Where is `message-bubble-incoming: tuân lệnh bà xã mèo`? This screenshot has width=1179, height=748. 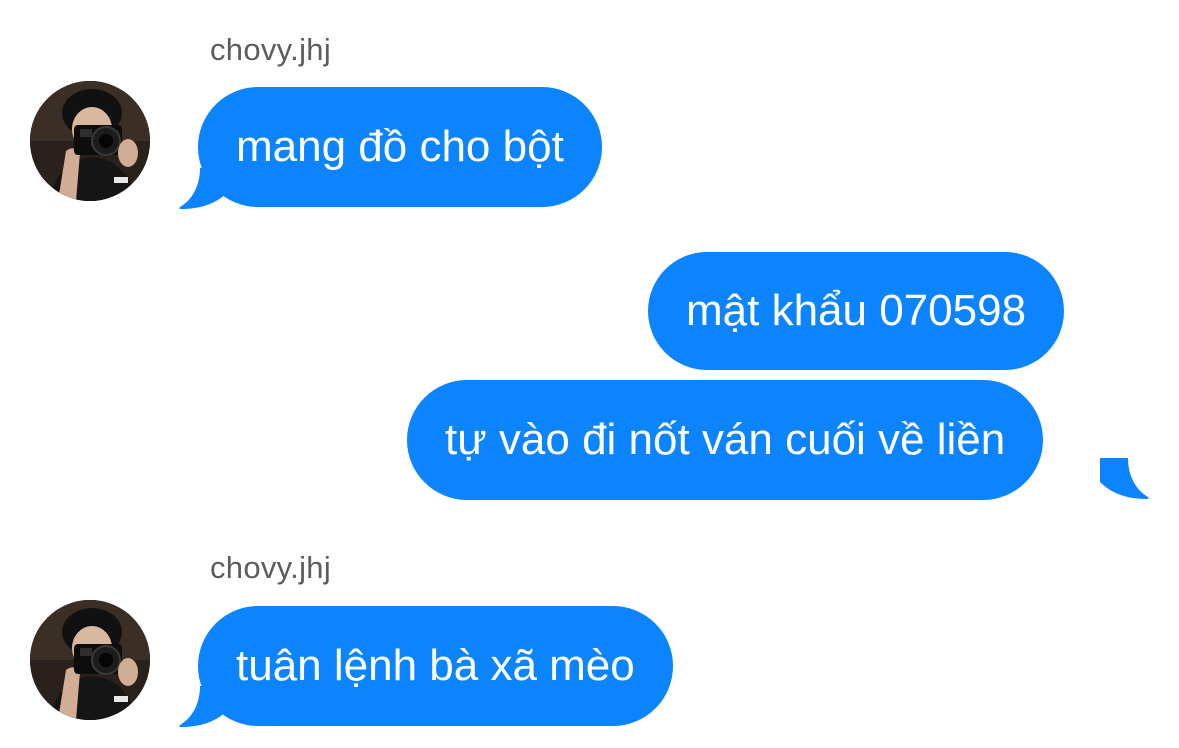
message-bubble-incoming: tuân lệnh bà xã mèo is located at coordinates (435, 666).